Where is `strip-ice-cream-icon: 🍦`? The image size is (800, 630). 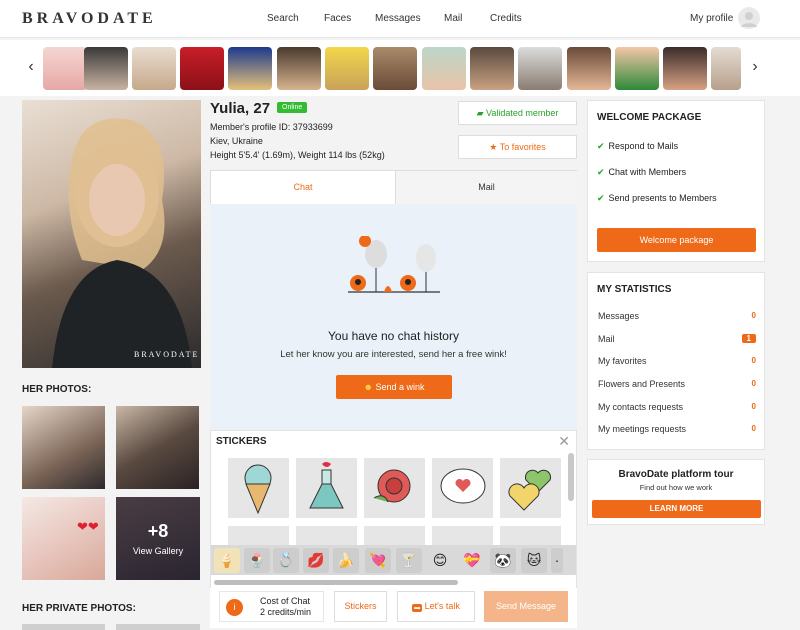 strip-ice-cream-icon: 🍦 is located at coordinates (227, 560).